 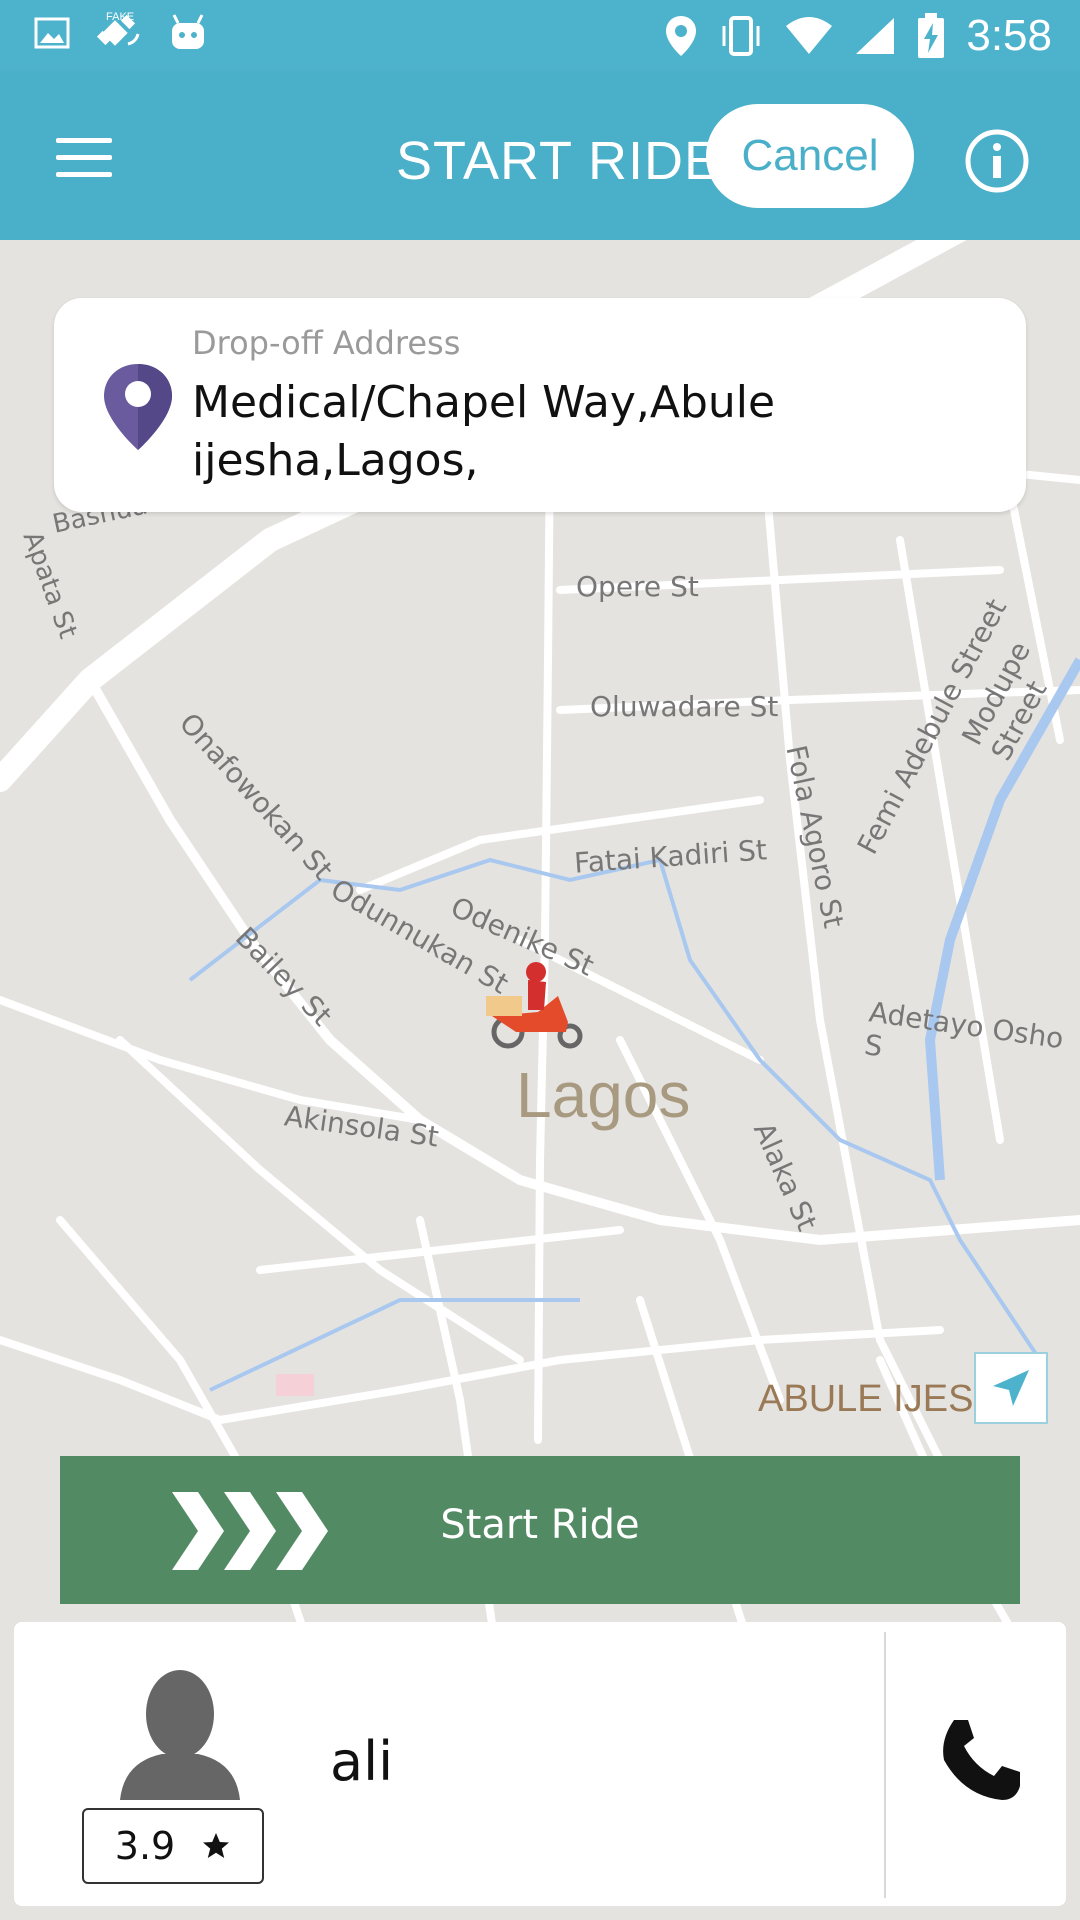 What do you see at coordinates (875, 36) in the screenshot?
I see `signal-icon` at bounding box center [875, 36].